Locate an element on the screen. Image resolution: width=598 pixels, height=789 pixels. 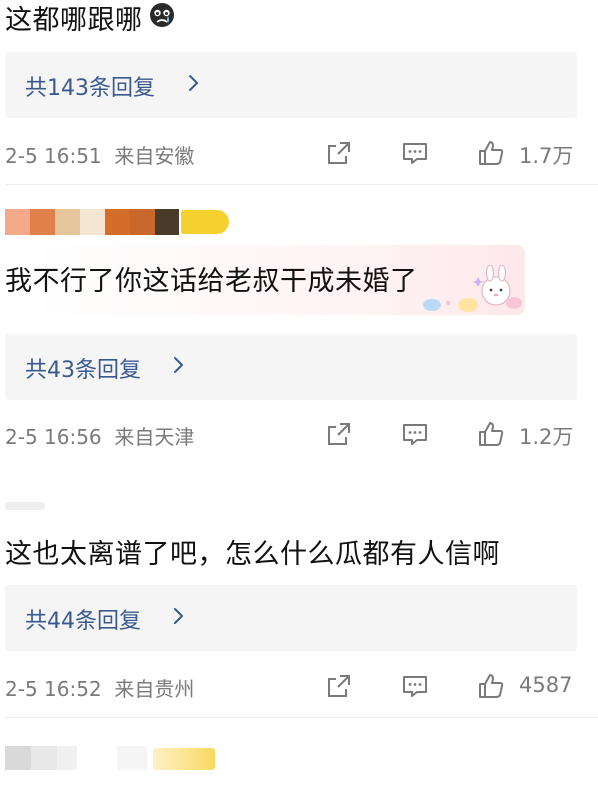
like-count: 1.7万 is located at coordinates (546, 156).